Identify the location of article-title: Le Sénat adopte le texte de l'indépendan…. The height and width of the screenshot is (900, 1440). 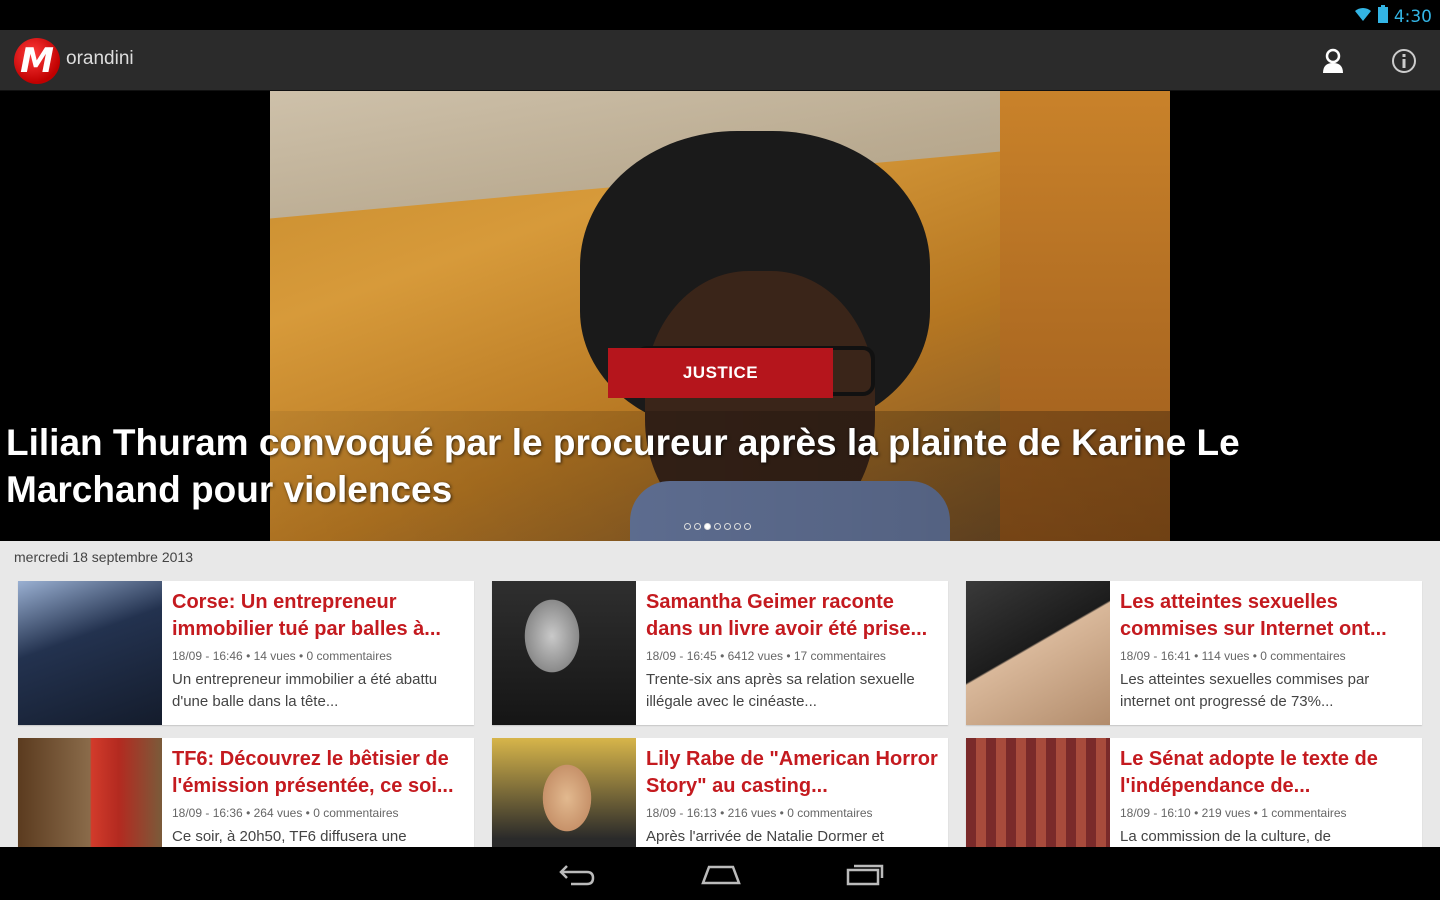
(1249, 772).